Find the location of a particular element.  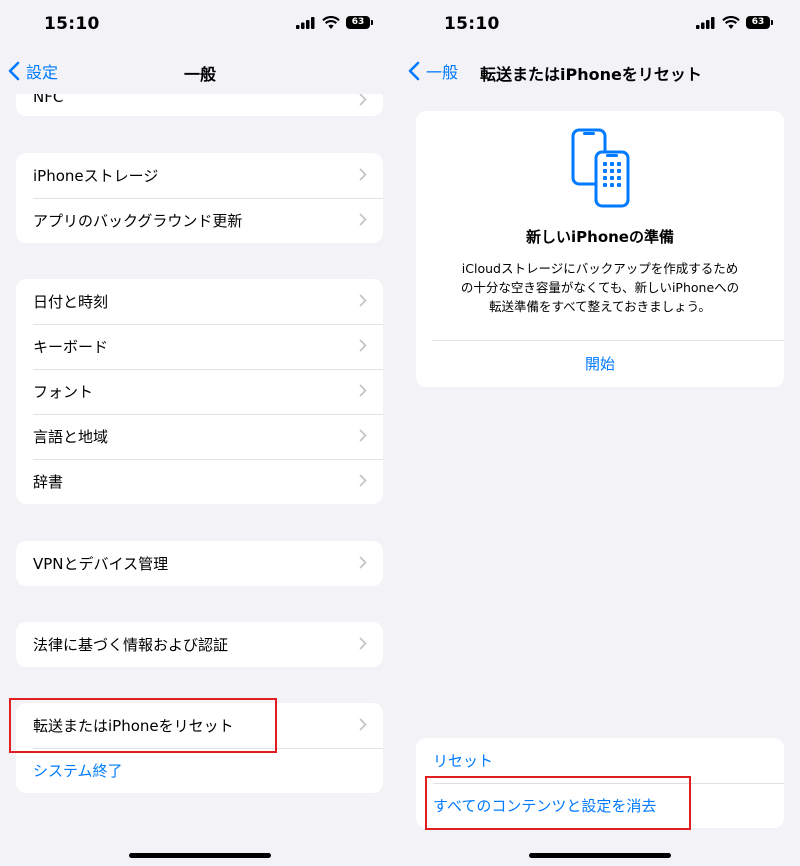

settings-group-vpn: VPNとデバイス管理 is located at coordinates (199, 563).